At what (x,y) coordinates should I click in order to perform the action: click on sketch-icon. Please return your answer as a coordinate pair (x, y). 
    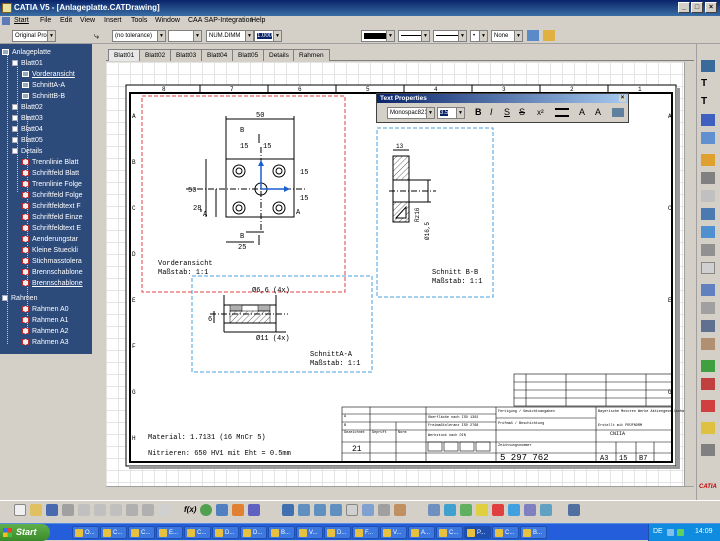
    Looking at the image, I should click on (708, 66).